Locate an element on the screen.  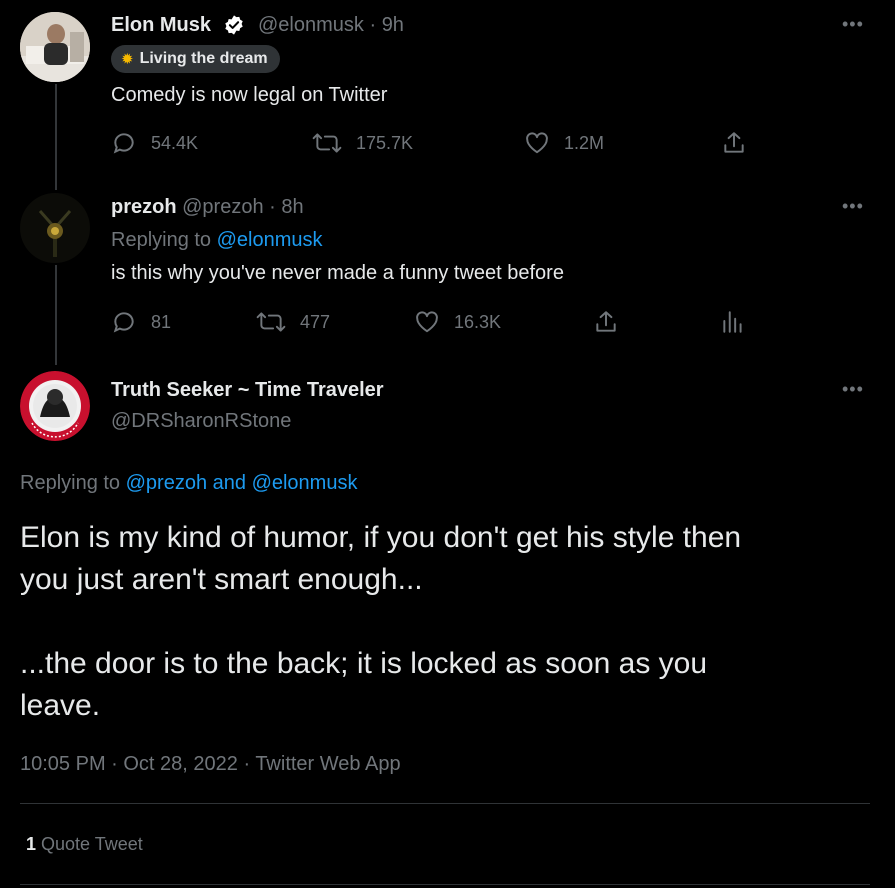
like-button: 1.2M is located at coordinates (564, 143).